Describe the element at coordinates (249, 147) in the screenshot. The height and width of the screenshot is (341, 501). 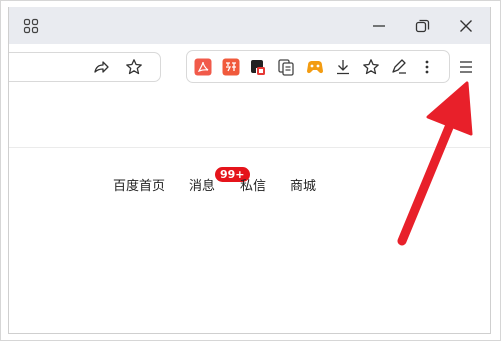
I see `page-divider` at that location.